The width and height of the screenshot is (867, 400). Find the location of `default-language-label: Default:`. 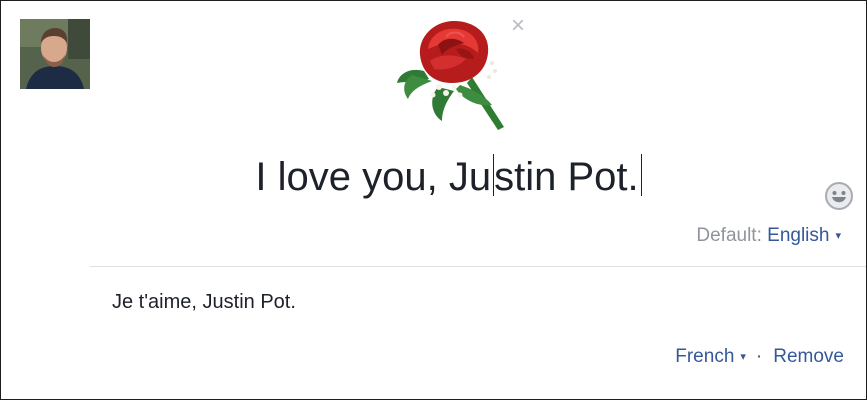

default-language-label: Default: is located at coordinates (729, 235).